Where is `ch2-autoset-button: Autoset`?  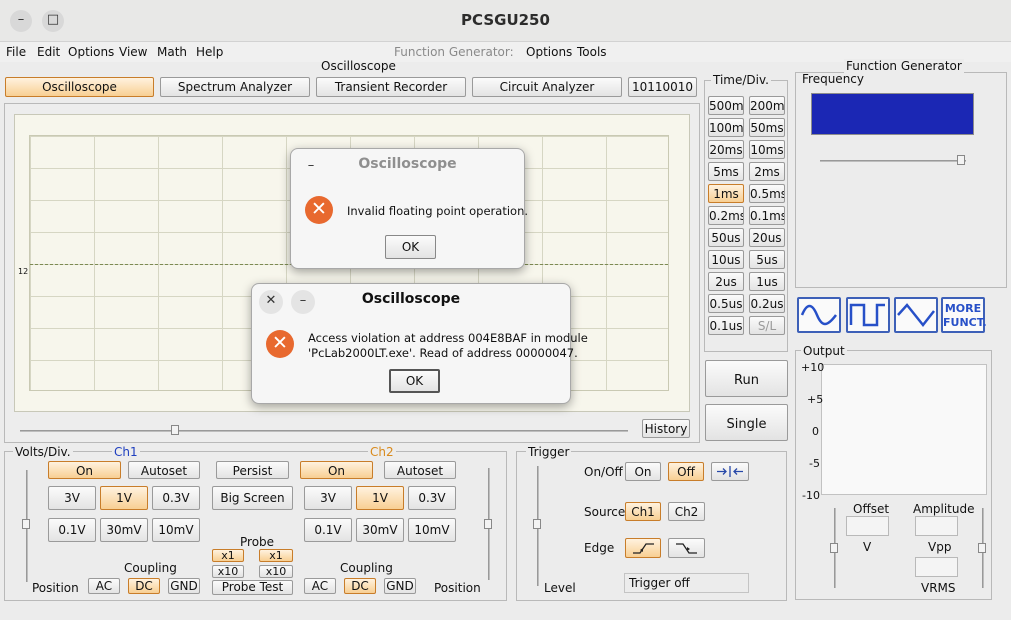
ch2-autoset-button: Autoset is located at coordinates (420, 470).